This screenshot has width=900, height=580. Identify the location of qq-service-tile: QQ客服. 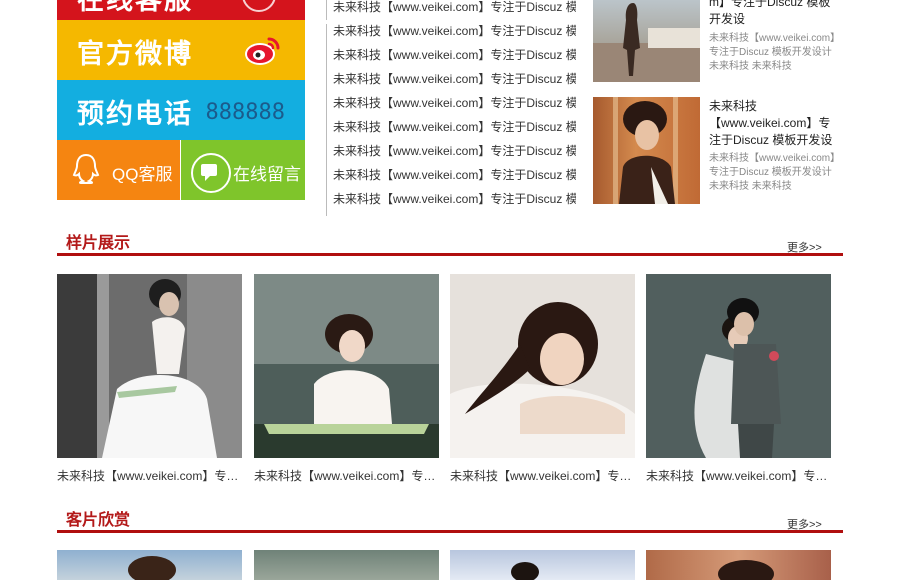
(118, 170).